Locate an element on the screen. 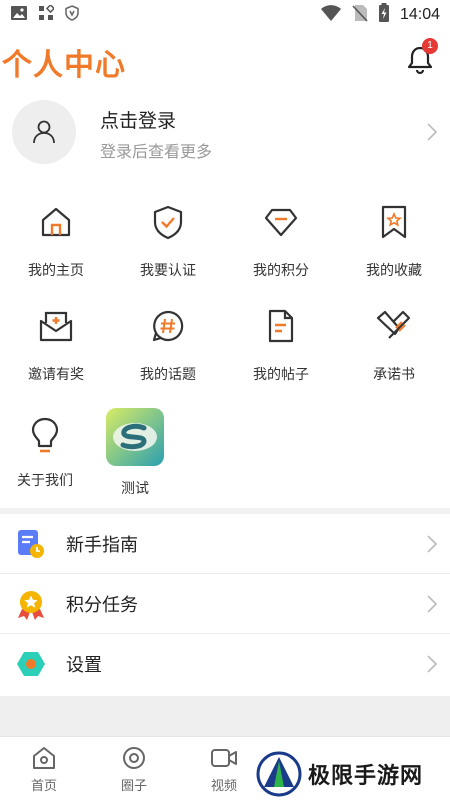 The image size is (450, 800). list-item-points-tasks: 积分任务 is located at coordinates (225, 604).